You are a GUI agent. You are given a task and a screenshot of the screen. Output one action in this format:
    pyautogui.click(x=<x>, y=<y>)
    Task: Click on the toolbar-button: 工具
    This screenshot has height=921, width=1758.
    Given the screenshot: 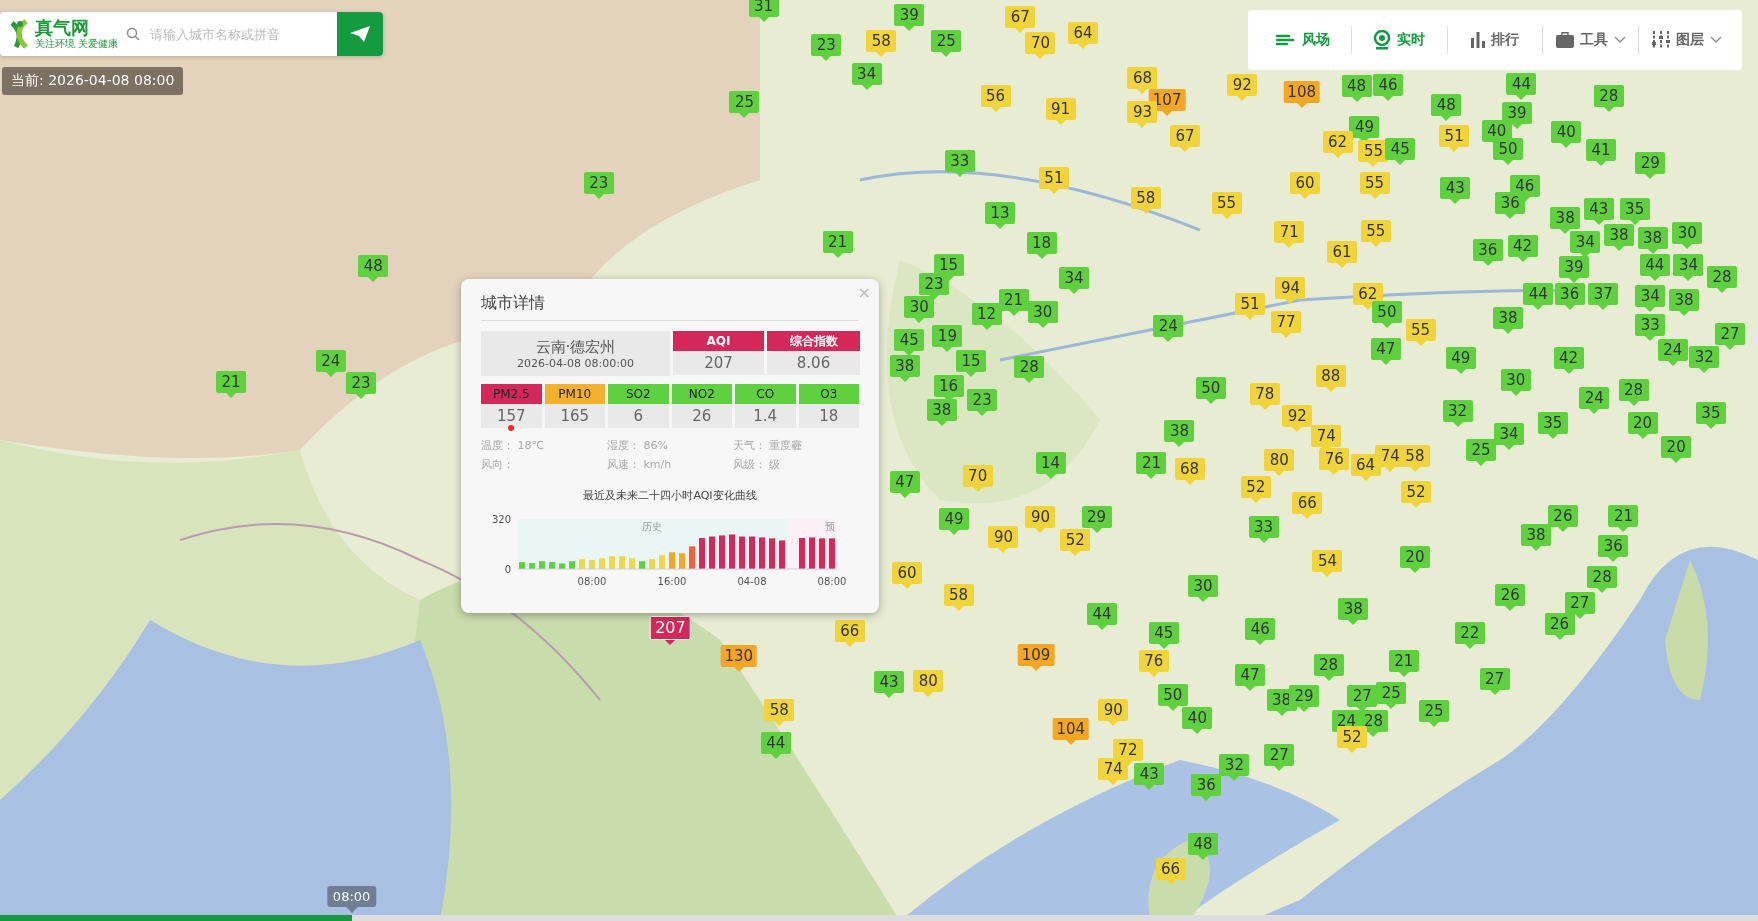 What is the action you would take?
    pyautogui.click(x=1591, y=40)
    